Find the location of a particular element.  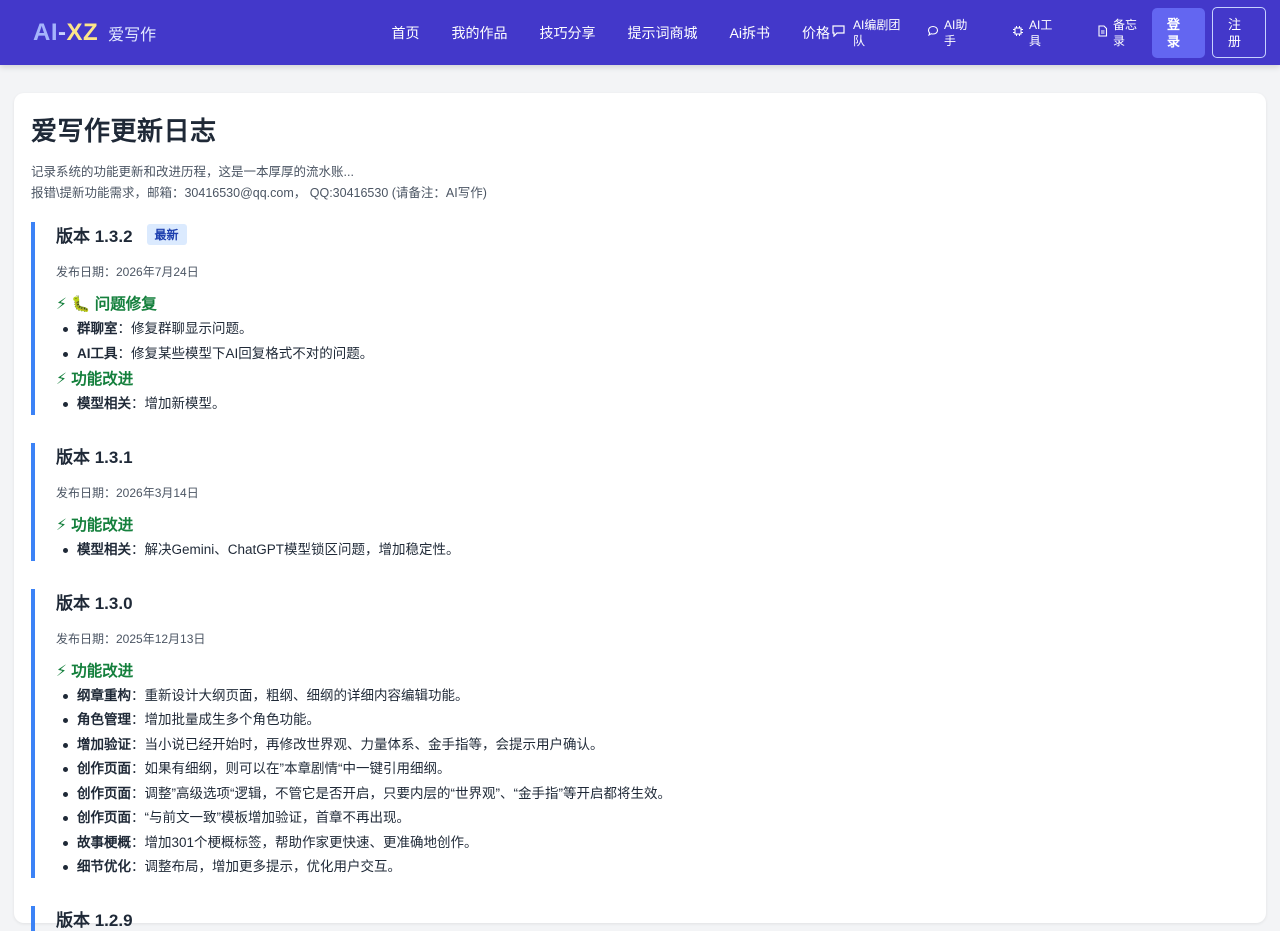

nav-tips: 技巧分享 is located at coordinates (568, 33).